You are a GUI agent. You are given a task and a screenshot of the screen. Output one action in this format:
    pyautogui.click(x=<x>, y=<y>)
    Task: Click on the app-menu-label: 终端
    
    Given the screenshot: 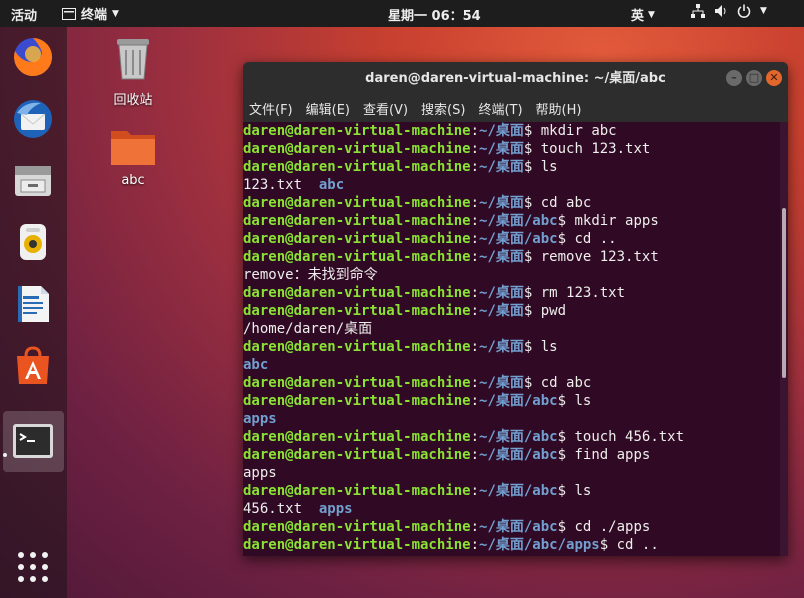 What is the action you would take?
    pyautogui.click(x=94, y=15)
    